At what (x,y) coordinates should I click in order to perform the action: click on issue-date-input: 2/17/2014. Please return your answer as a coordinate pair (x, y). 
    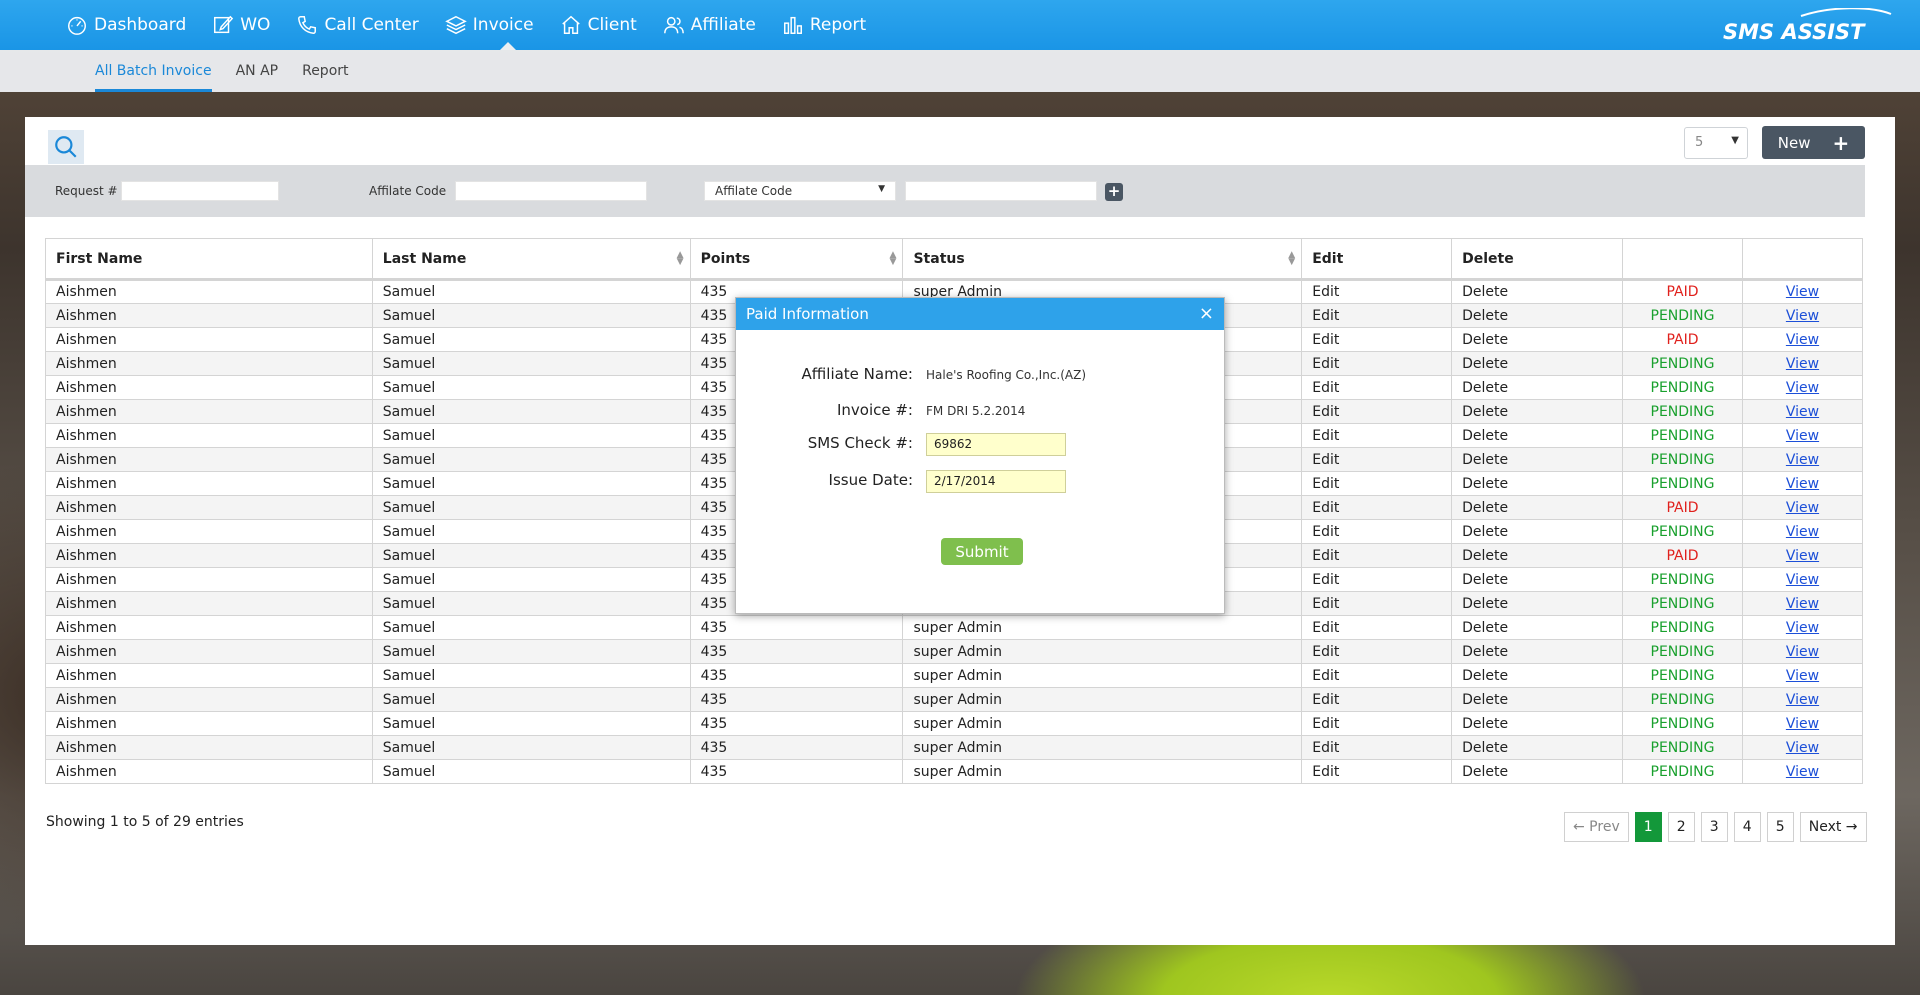
    Looking at the image, I should click on (996, 481).